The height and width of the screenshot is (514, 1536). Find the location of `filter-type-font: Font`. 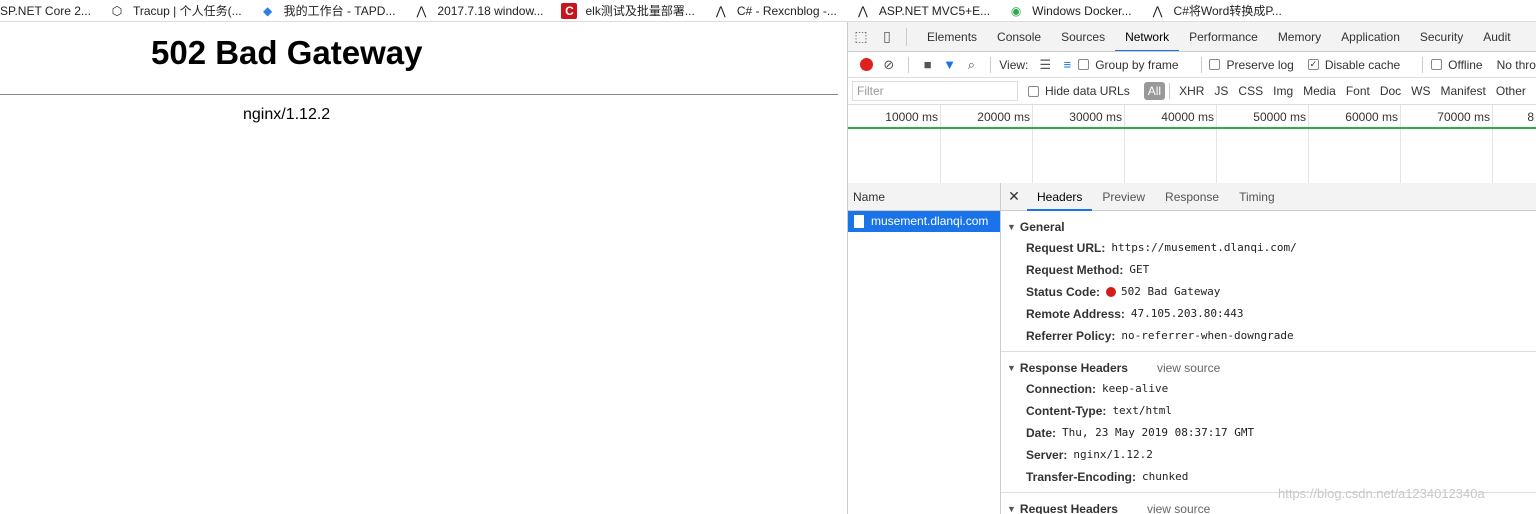

filter-type-font: Font is located at coordinates (1358, 91).